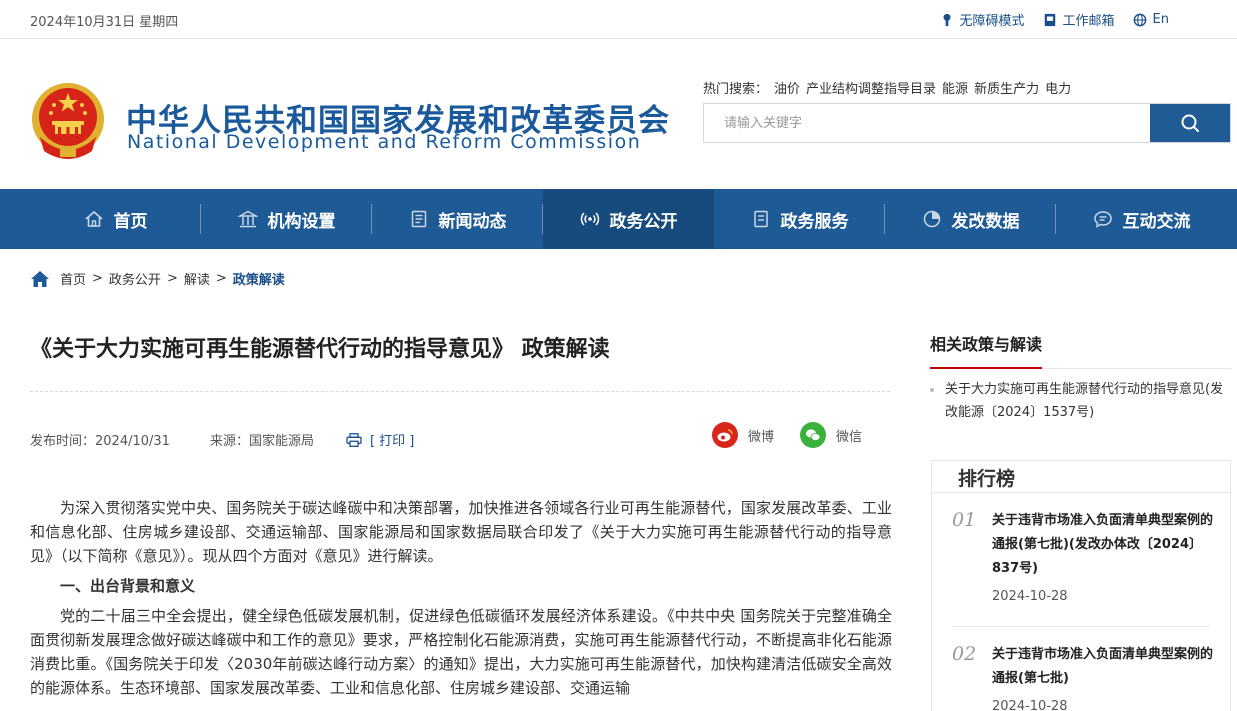  I want to click on work-mail-link: 工作邮箱, so click(1079, 19).